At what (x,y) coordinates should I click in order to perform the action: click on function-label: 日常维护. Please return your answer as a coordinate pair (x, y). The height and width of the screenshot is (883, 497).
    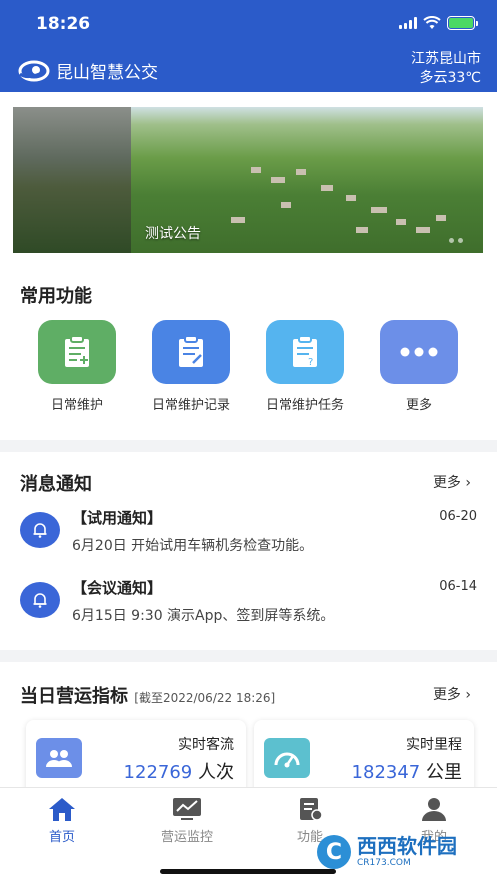
    Looking at the image, I should click on (76, 405).